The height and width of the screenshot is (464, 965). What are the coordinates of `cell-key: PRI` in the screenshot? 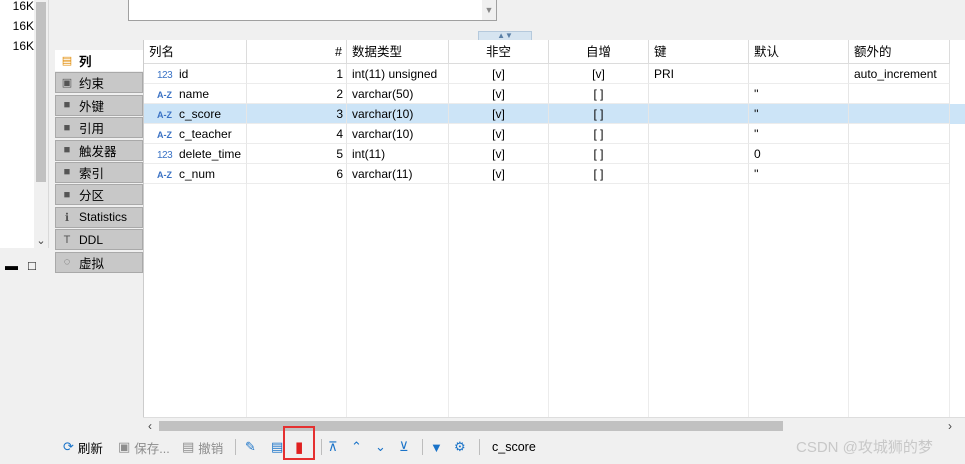 It's located at (699, 74).